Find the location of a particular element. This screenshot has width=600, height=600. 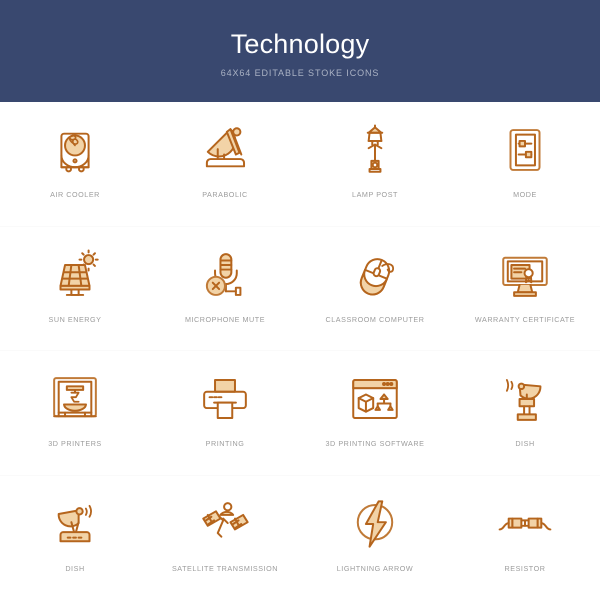

icon-label: microphone mute is located at coordinates (225, 319).